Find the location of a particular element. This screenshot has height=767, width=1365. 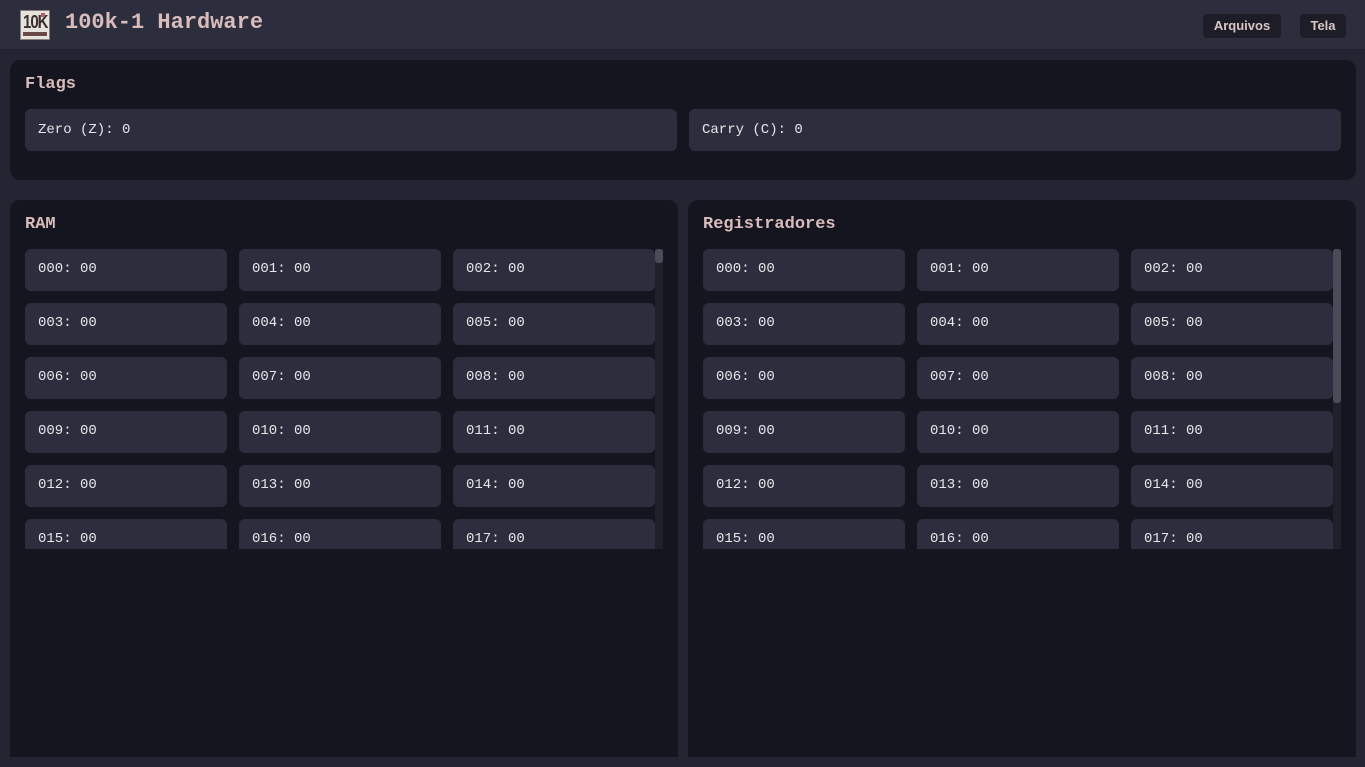

app-title: 100k-1 Hardware is located at coordinates (164, 22).